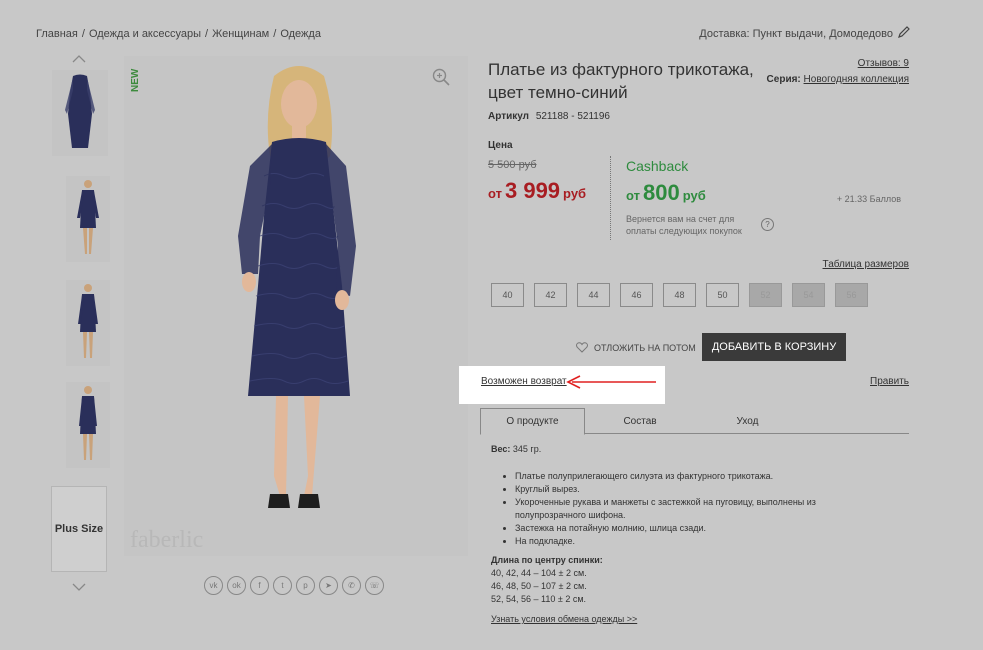 The width and height of the screenshot is (983, 650). Describe the element at coordinates (582, 347) in the screenshot. I see `heart-icon` at that location.